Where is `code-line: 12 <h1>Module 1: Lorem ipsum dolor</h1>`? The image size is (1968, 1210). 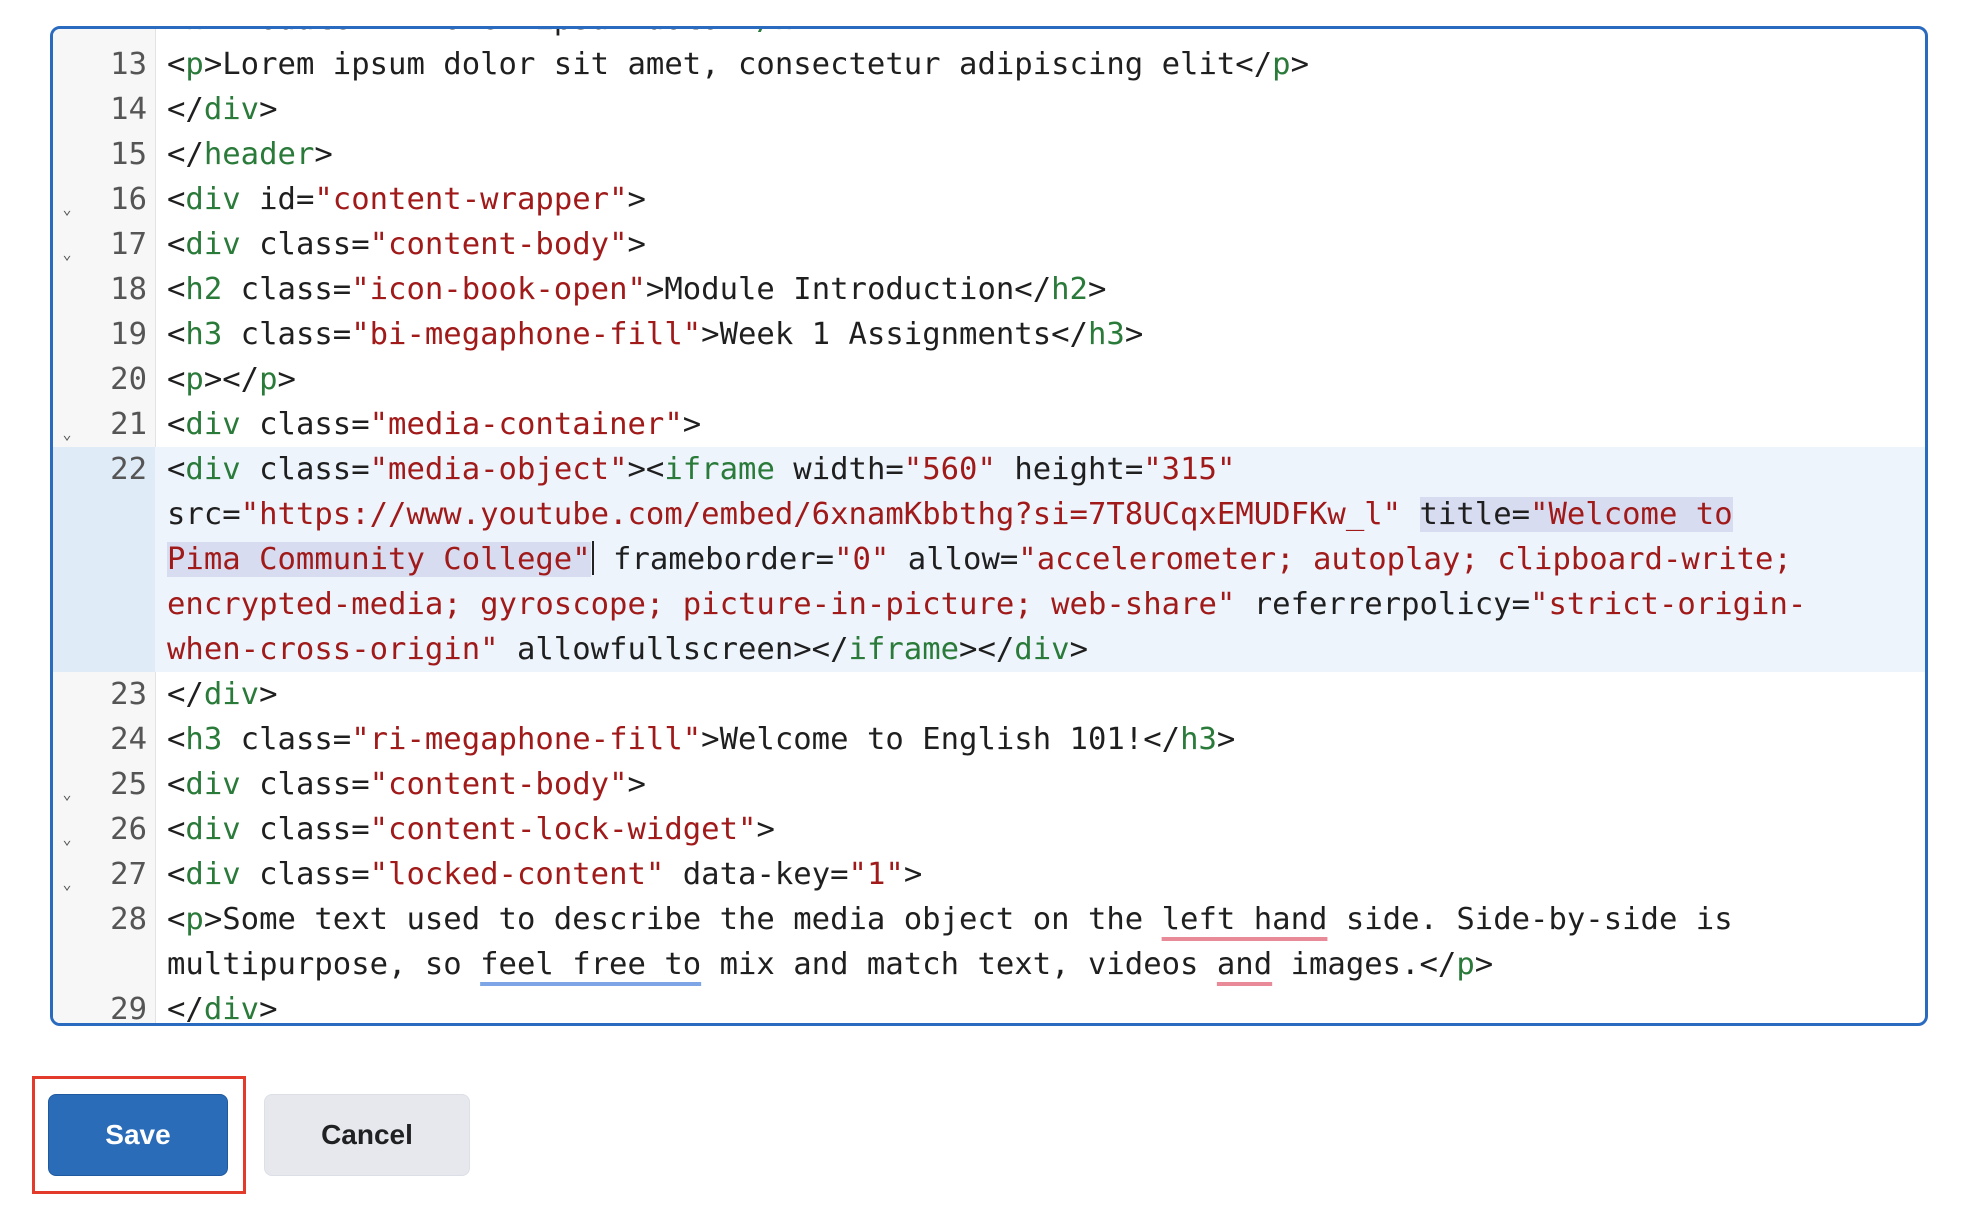
code-line: 12 <h1>Module 1: Lorem ipsum dolor</h1> is located at coordinates (989, 35).